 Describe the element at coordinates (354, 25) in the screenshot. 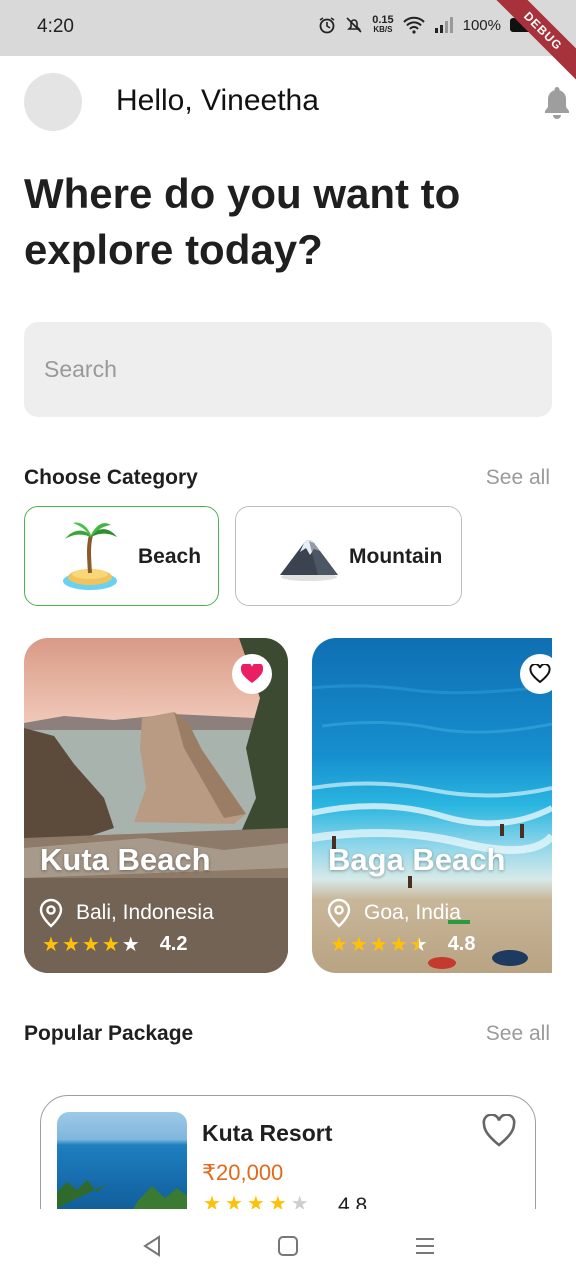

I see `mute-icon` at that location.